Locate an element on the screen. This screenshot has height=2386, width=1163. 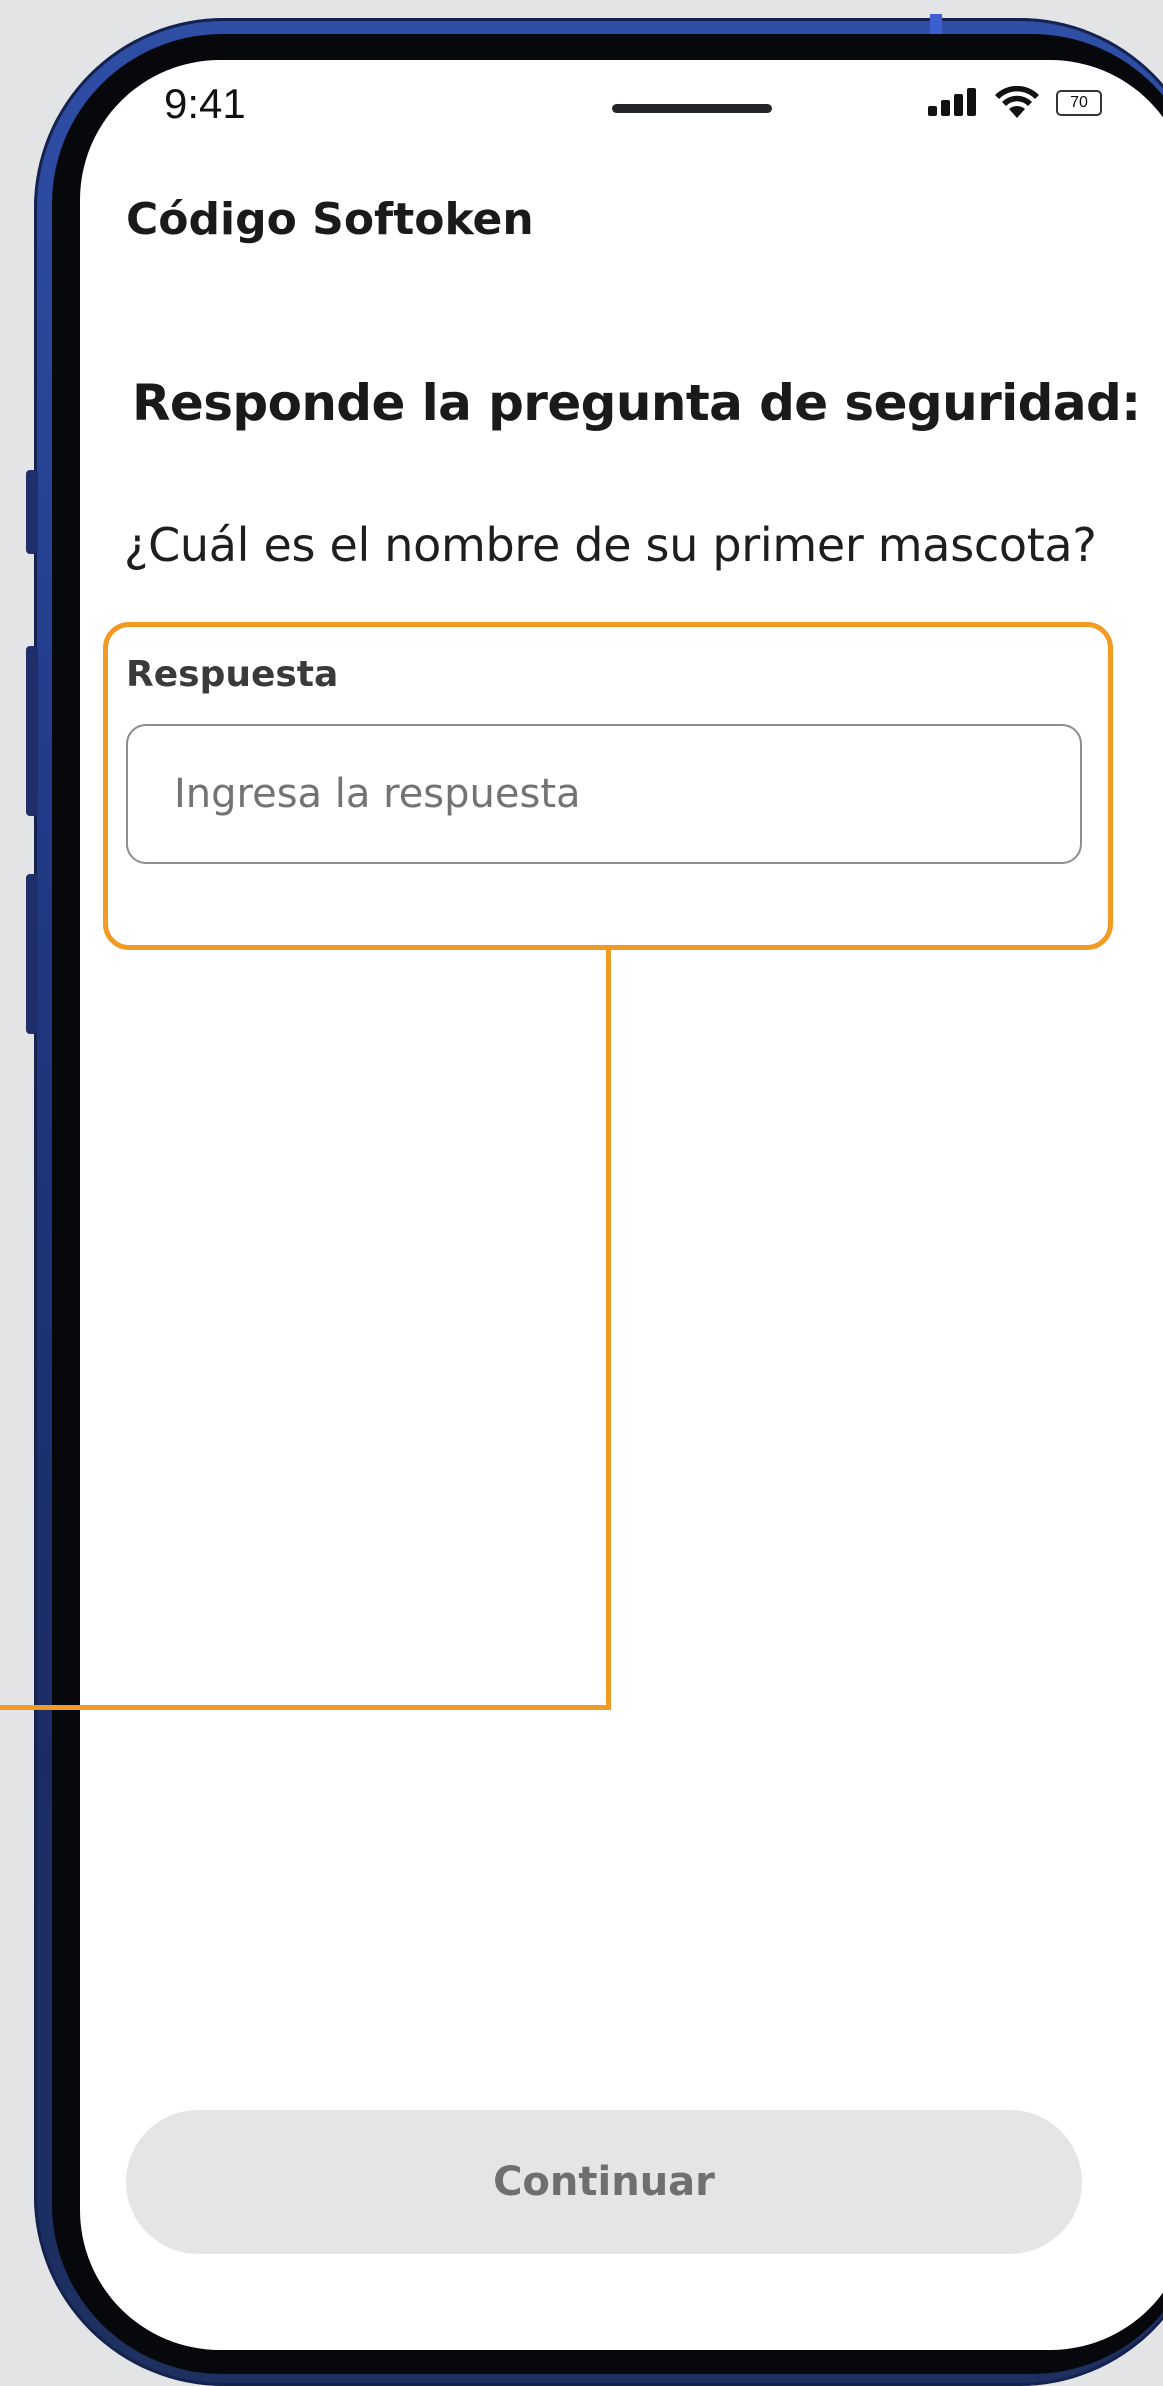
signal-icon is located at coordinates (956, 102).